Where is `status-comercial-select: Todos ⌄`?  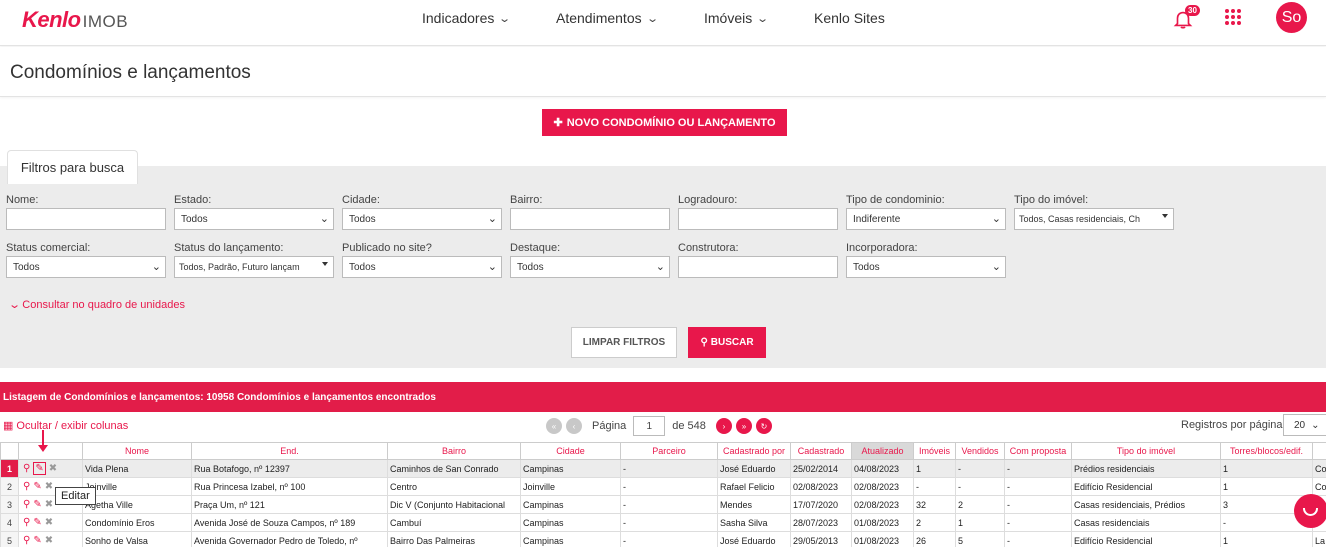 status-comercial-select: Todos ⌄ is located at coordinates (86, 267).